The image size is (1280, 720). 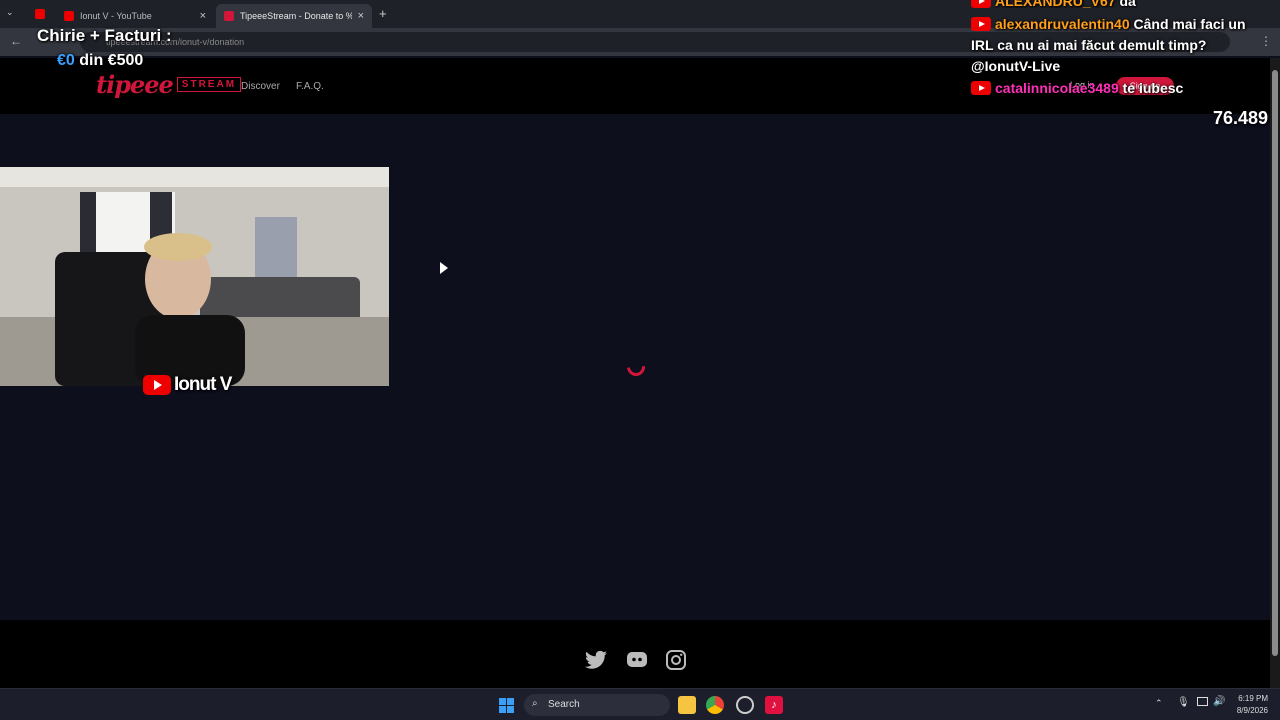 What do you see at coordinates (637, 660) in the screenshot?
I see `discord-icon` at bounding box center [637, 660].